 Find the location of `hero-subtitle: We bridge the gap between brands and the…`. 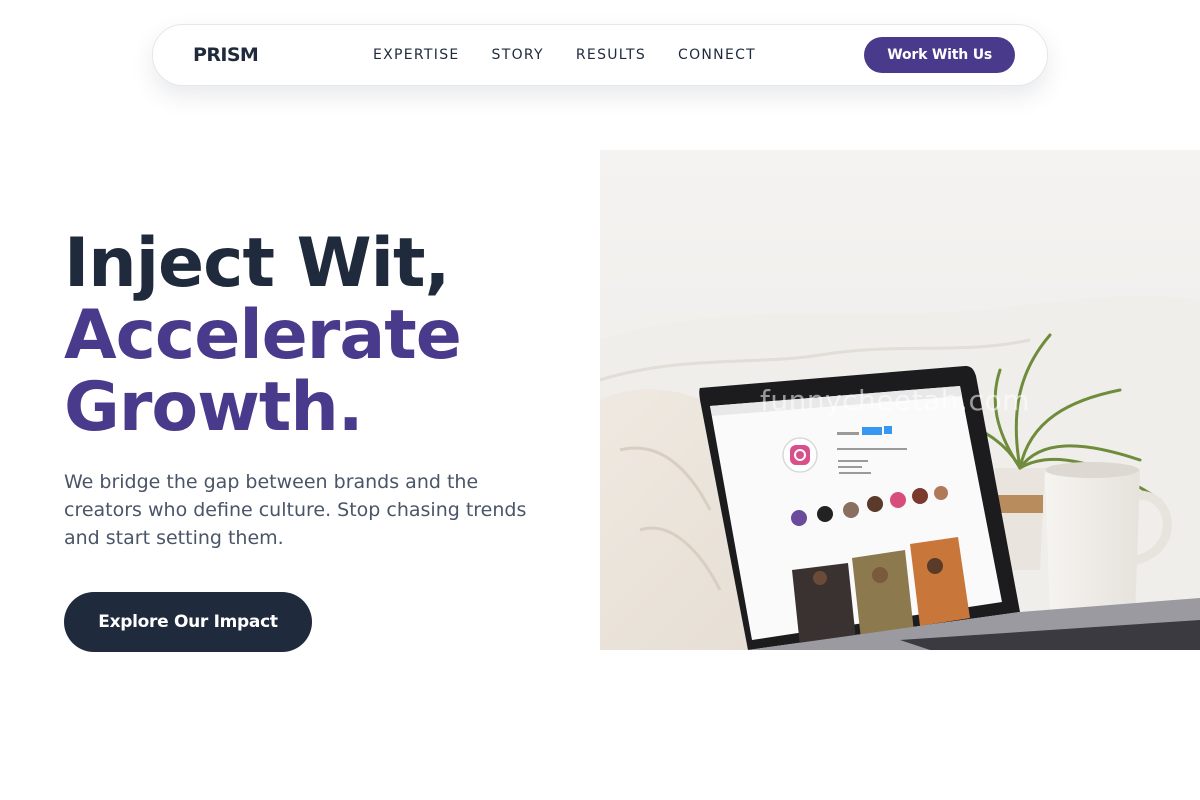

hero-subtitle: We bridge the gap between brands and the… is located at coordinates (295, 510).